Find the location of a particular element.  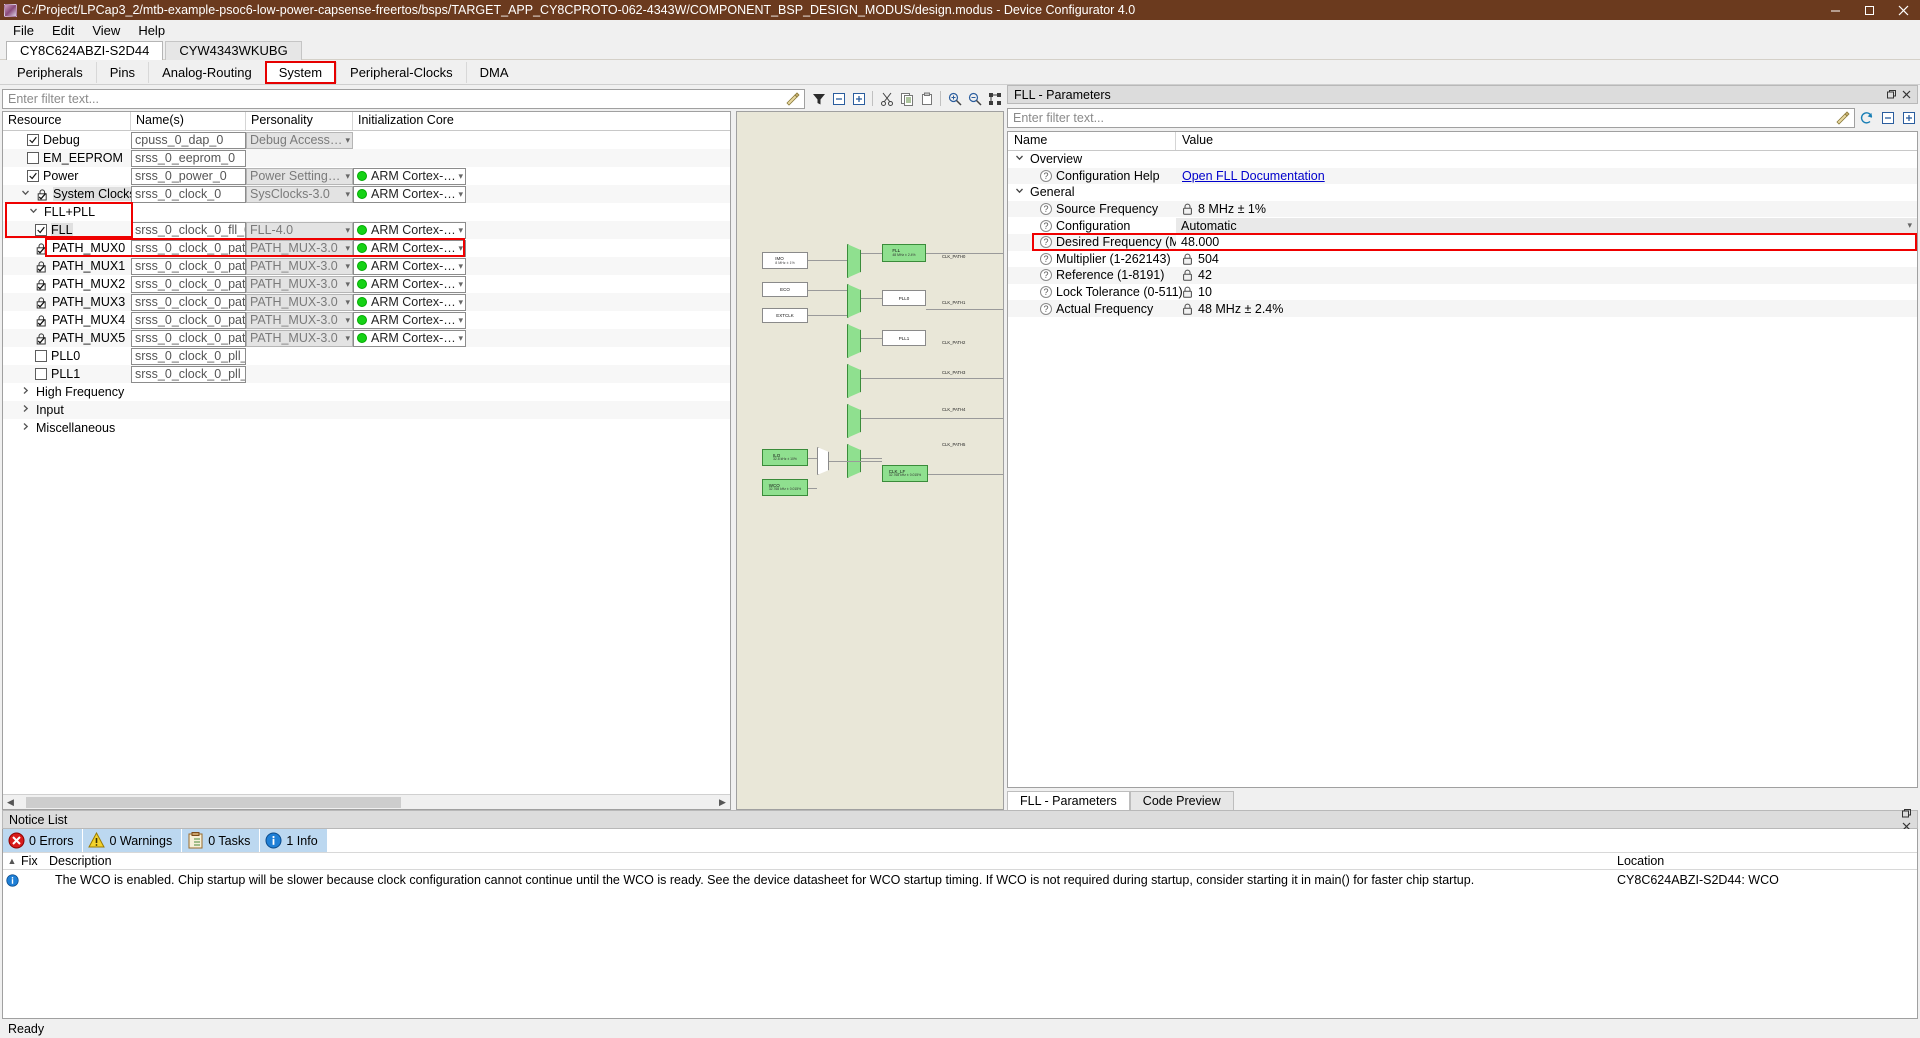

personality-dropdown: FLL-4.0 ▾ is located at coordinates (299, 230).